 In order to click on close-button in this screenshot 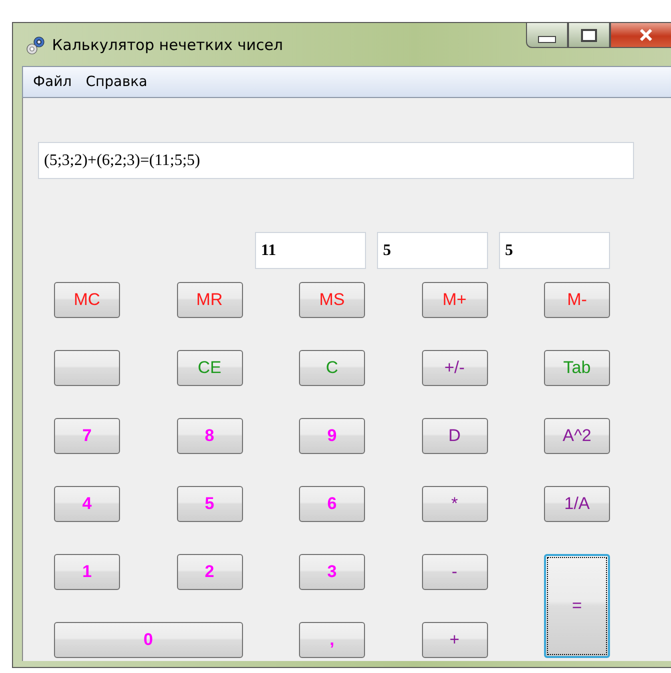, I will do `click(640, 35)`.